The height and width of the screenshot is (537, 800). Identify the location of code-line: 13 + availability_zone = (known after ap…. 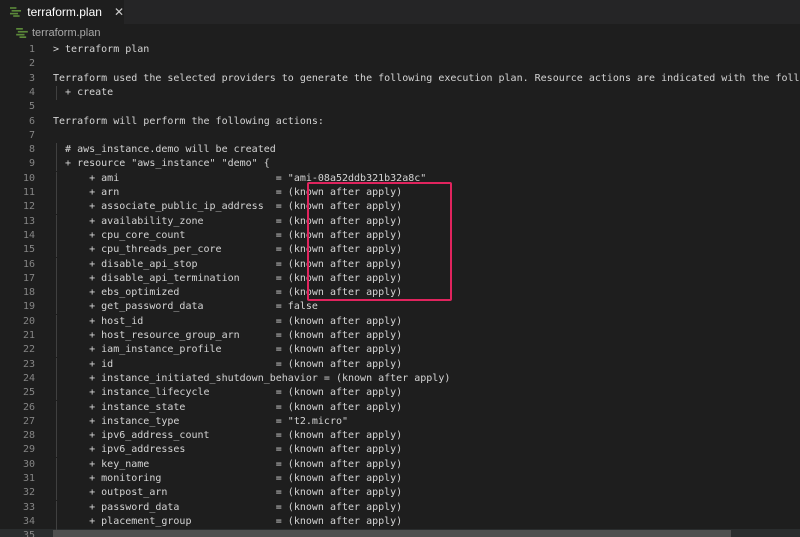
(400, 221).